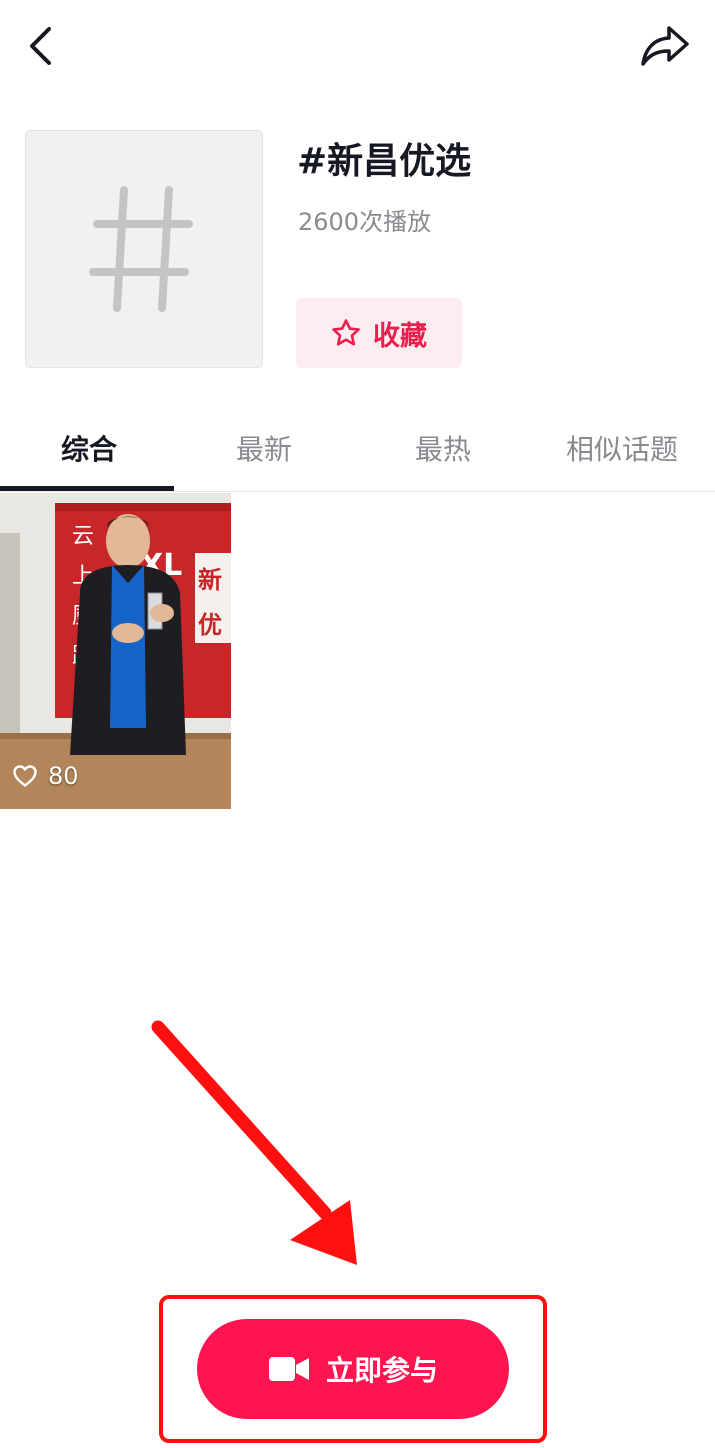 Image resolution: width=715 pixels, height=1448 pixels. Describe the element at coordinates (83, 536) in the screenshot. I see `svg-text: 云` at that location.